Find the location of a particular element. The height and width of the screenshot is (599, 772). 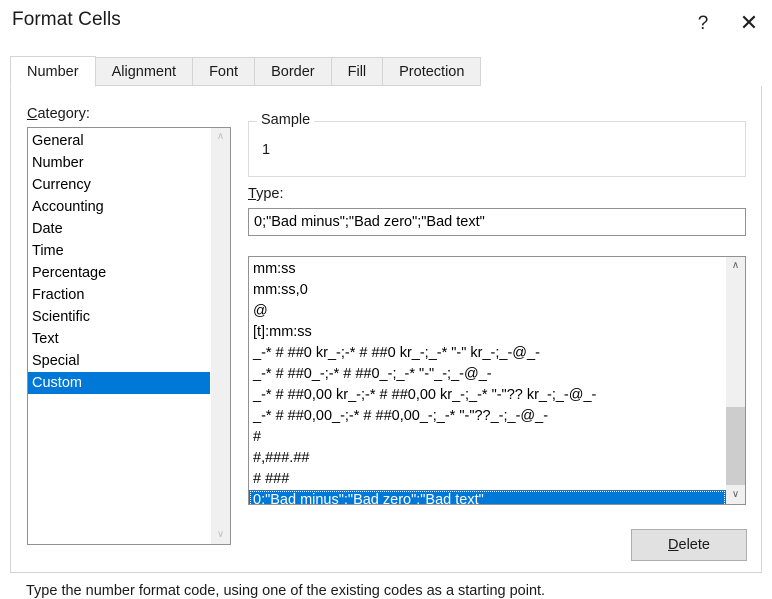

format-code-label: @ is located at coordinates (260, 311).